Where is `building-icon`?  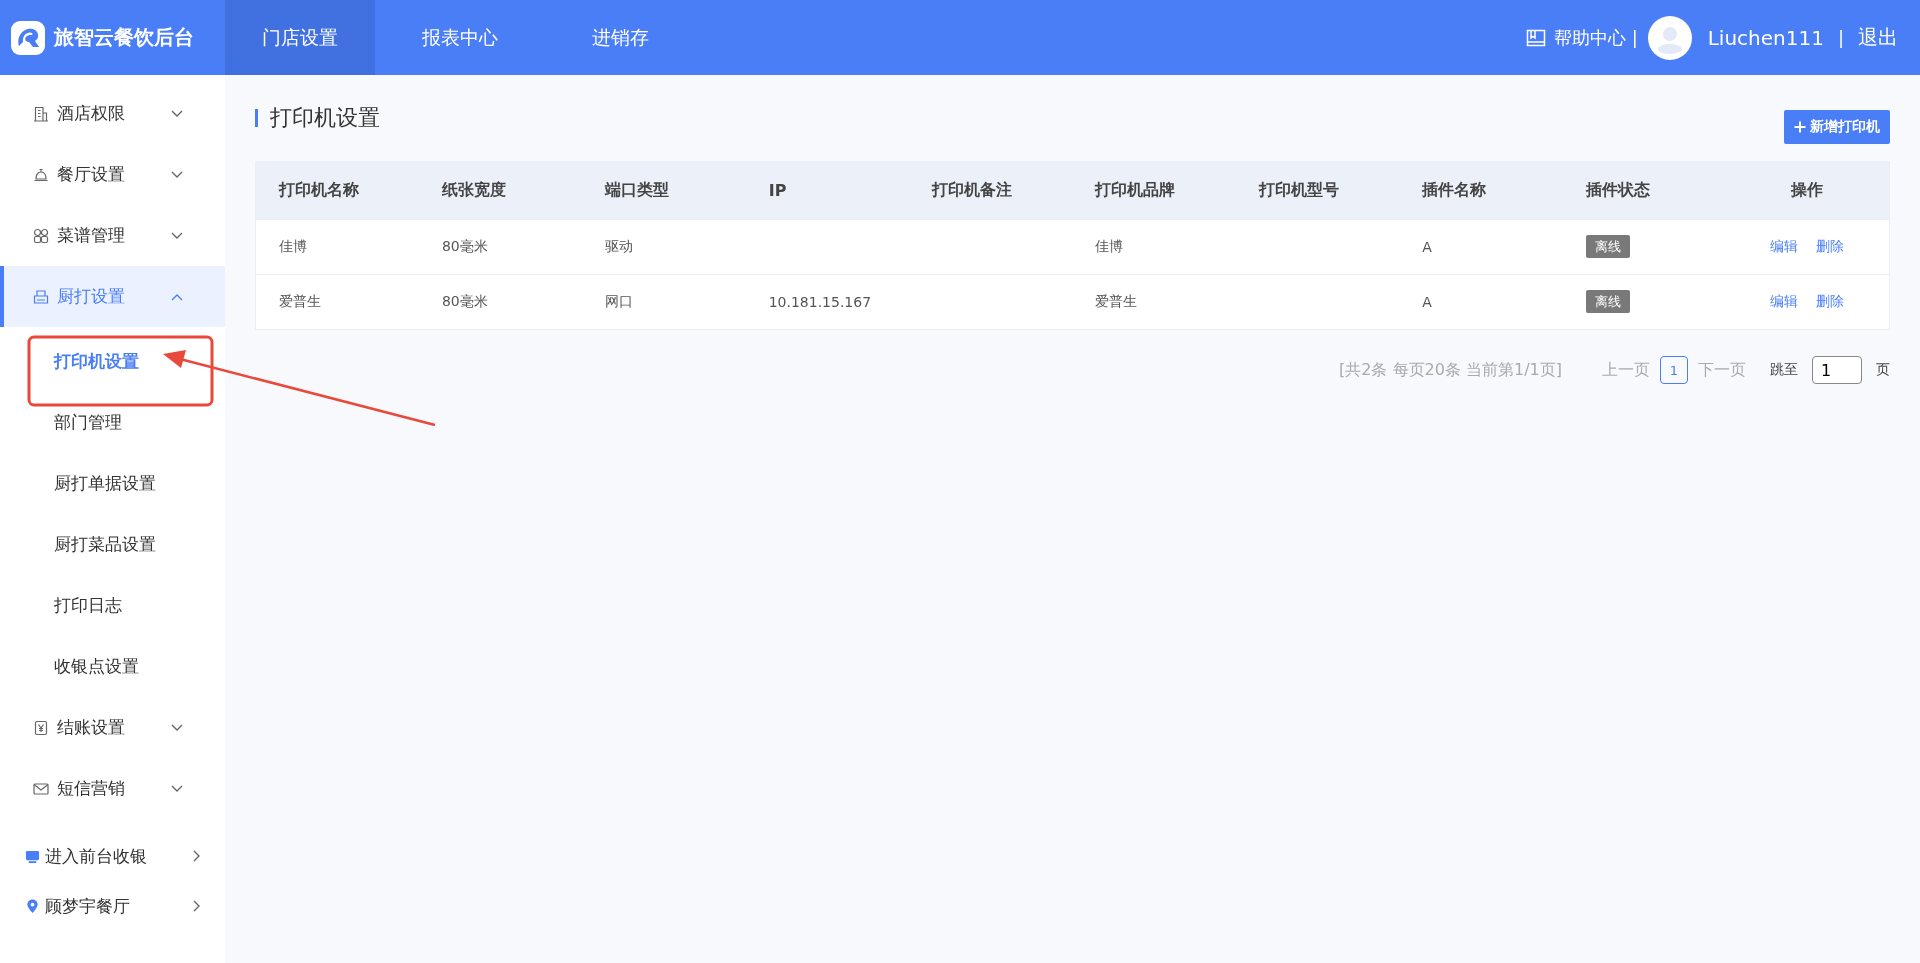 building-icon is located at coordinates (41, 113).